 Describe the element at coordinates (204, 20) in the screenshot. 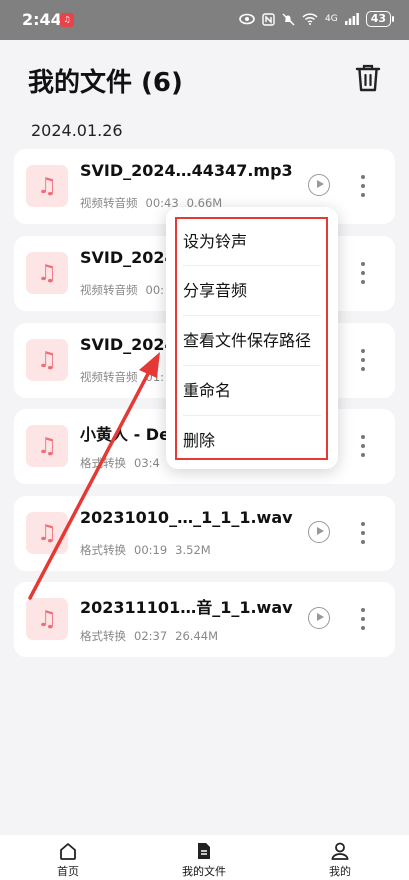

I see `status-bar: 2:44 ♫ 4G 43` at that location.